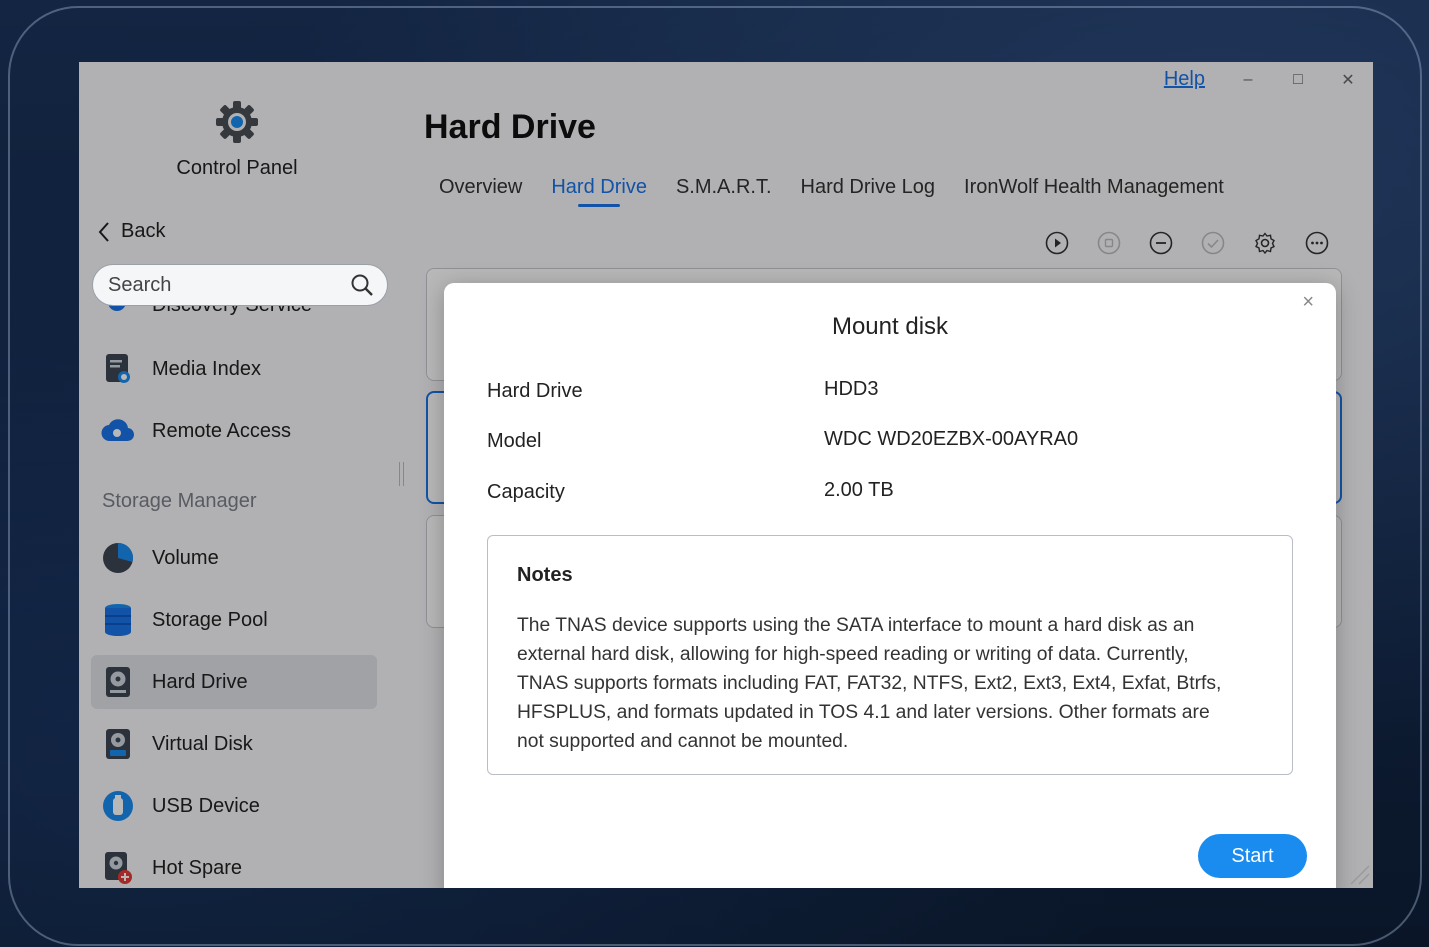 The image size is (1429, 947). I want to click on notes-title: Notes, so click(545, 575).